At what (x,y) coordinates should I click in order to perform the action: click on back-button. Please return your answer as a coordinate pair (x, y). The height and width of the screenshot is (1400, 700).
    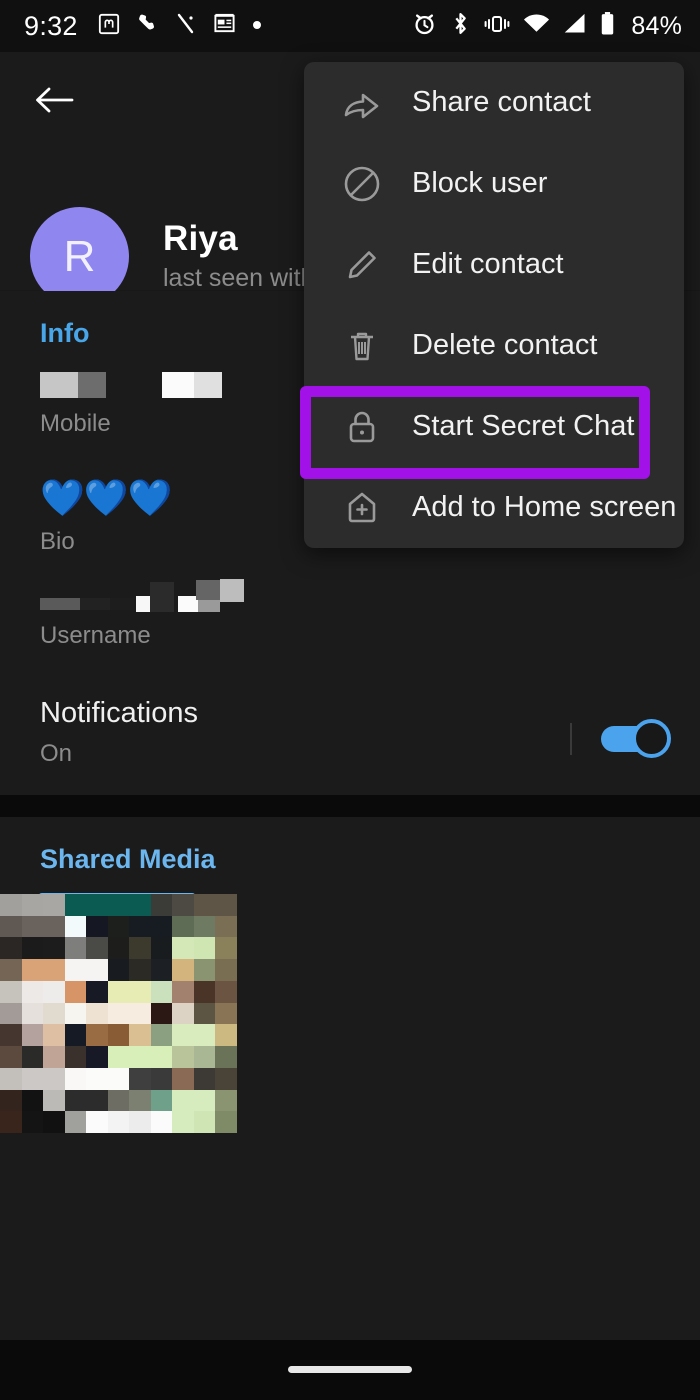
    Looking at the image, I should click on (54, 100).